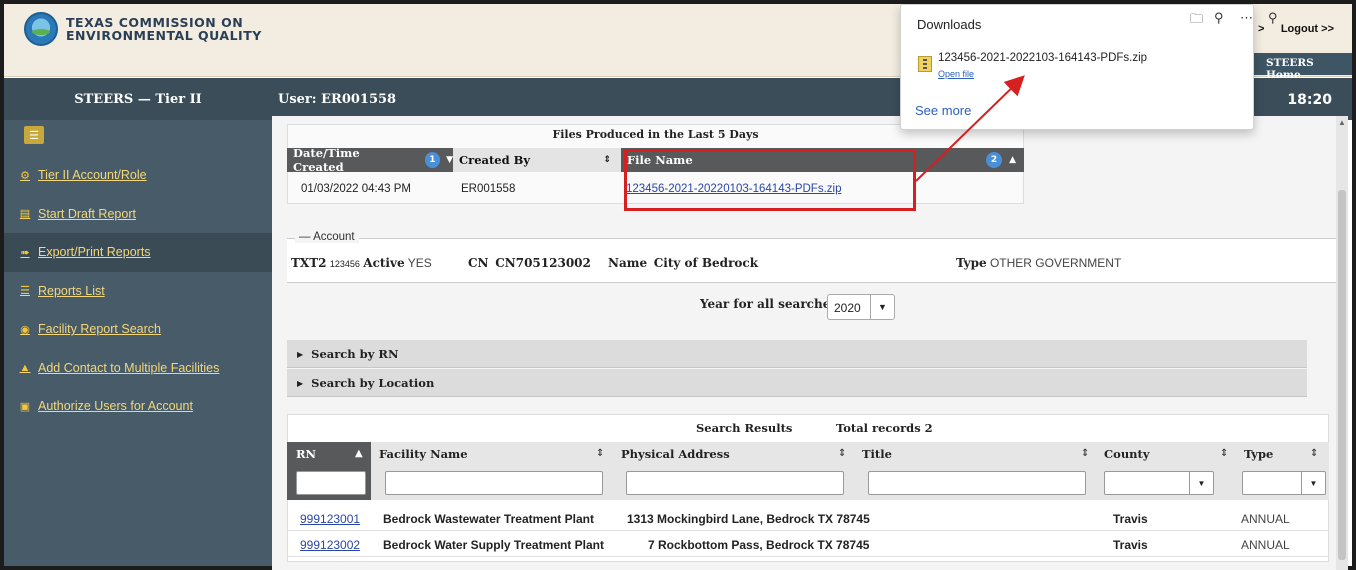 The image size is (1356, 570). I want to click on gear-icon: ⚙, so click(25, 175).